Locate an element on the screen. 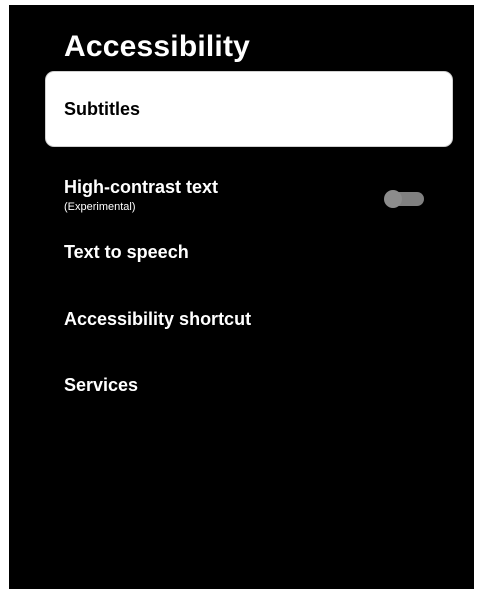  page-title: Accessibility is located at coordinates (157, 46).